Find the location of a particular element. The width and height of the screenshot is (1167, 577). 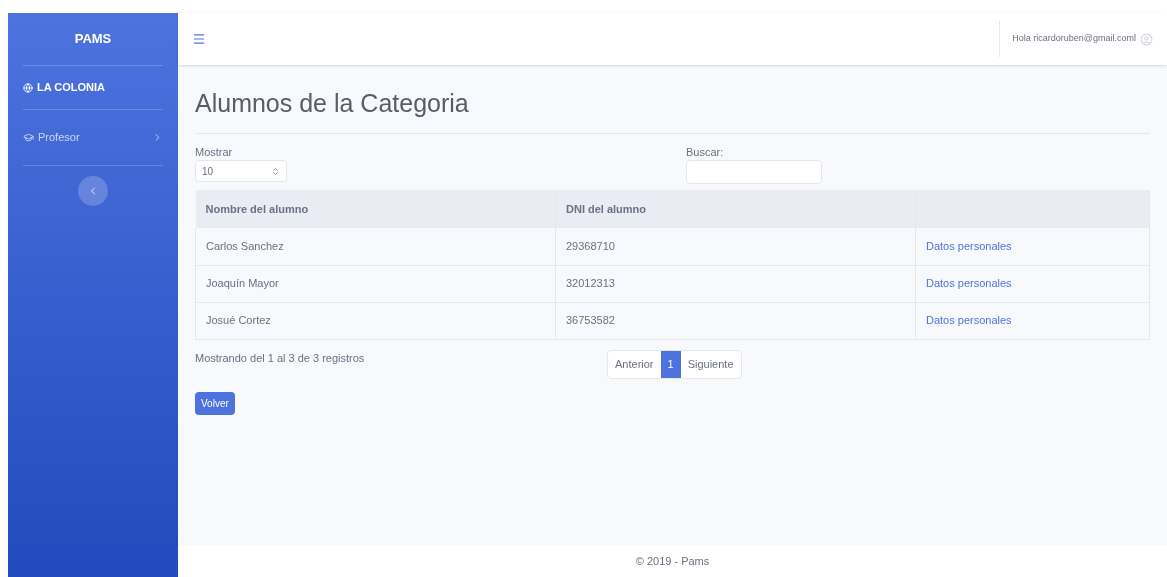

user-icon is located at coordinates (1146, 39).